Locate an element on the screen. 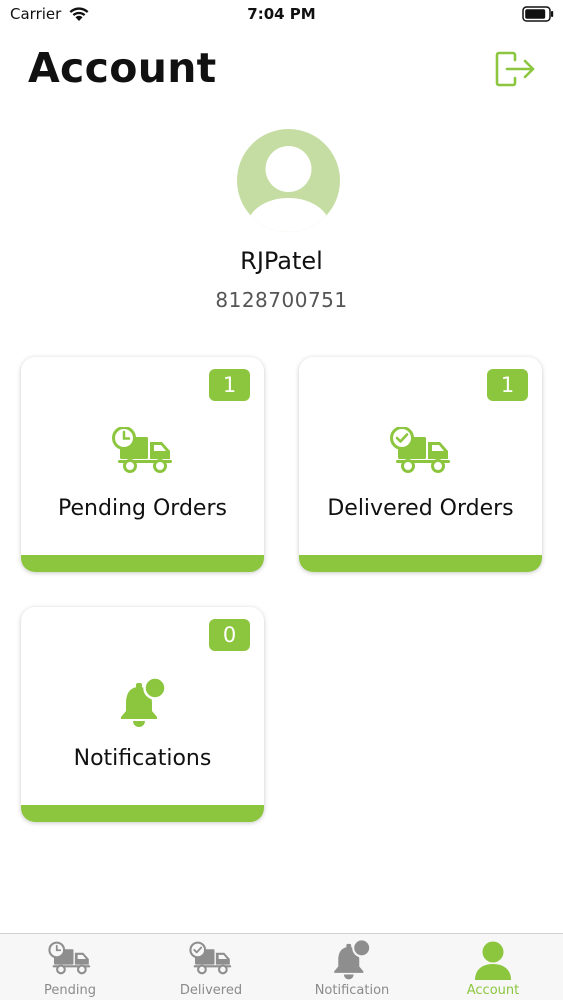  logout-button is located at coordinates (515, 69).